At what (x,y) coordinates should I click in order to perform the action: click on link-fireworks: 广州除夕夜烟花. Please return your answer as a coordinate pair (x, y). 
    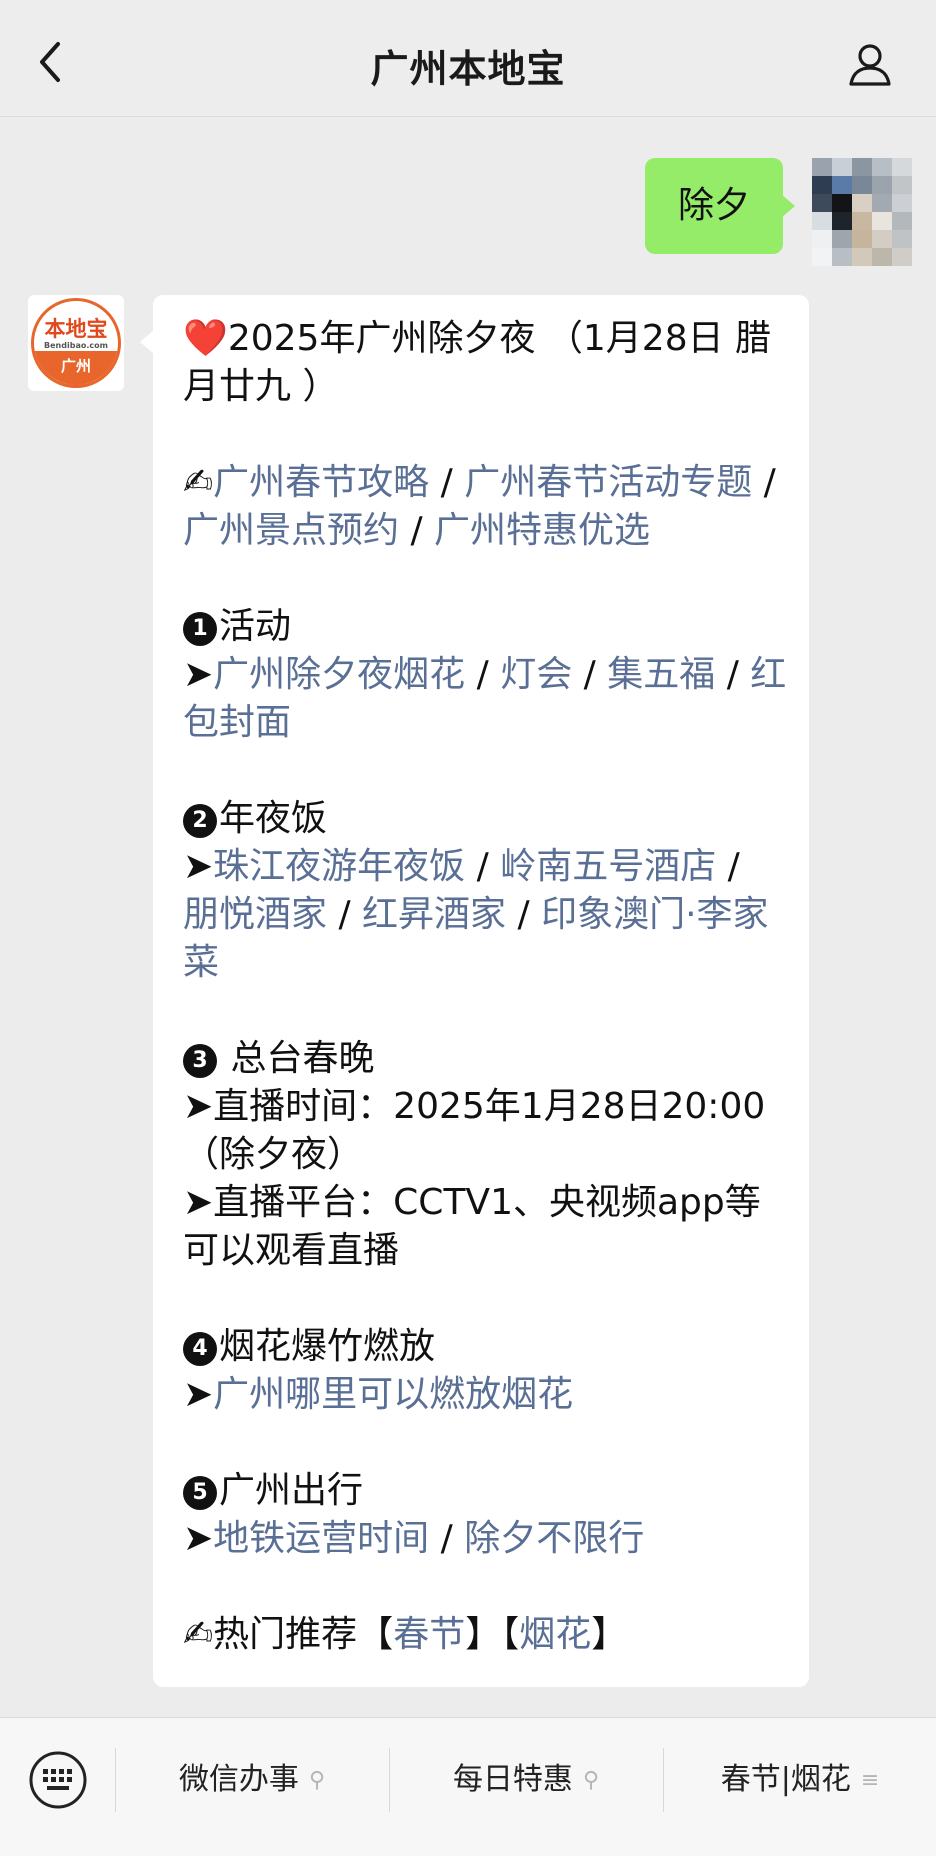
    Looking at the image, I should click on (339, 674).